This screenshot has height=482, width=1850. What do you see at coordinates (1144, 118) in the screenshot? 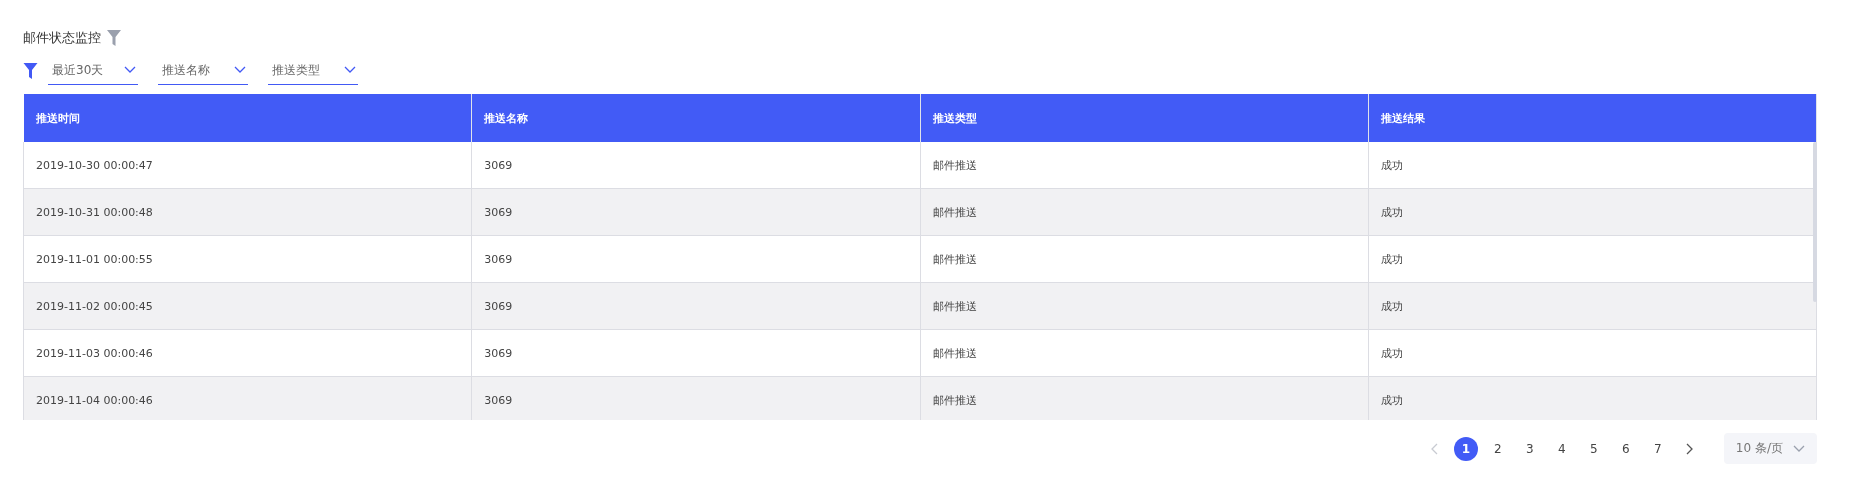
I see `column-header: 推送类型` at bounding box center [1144, 118].